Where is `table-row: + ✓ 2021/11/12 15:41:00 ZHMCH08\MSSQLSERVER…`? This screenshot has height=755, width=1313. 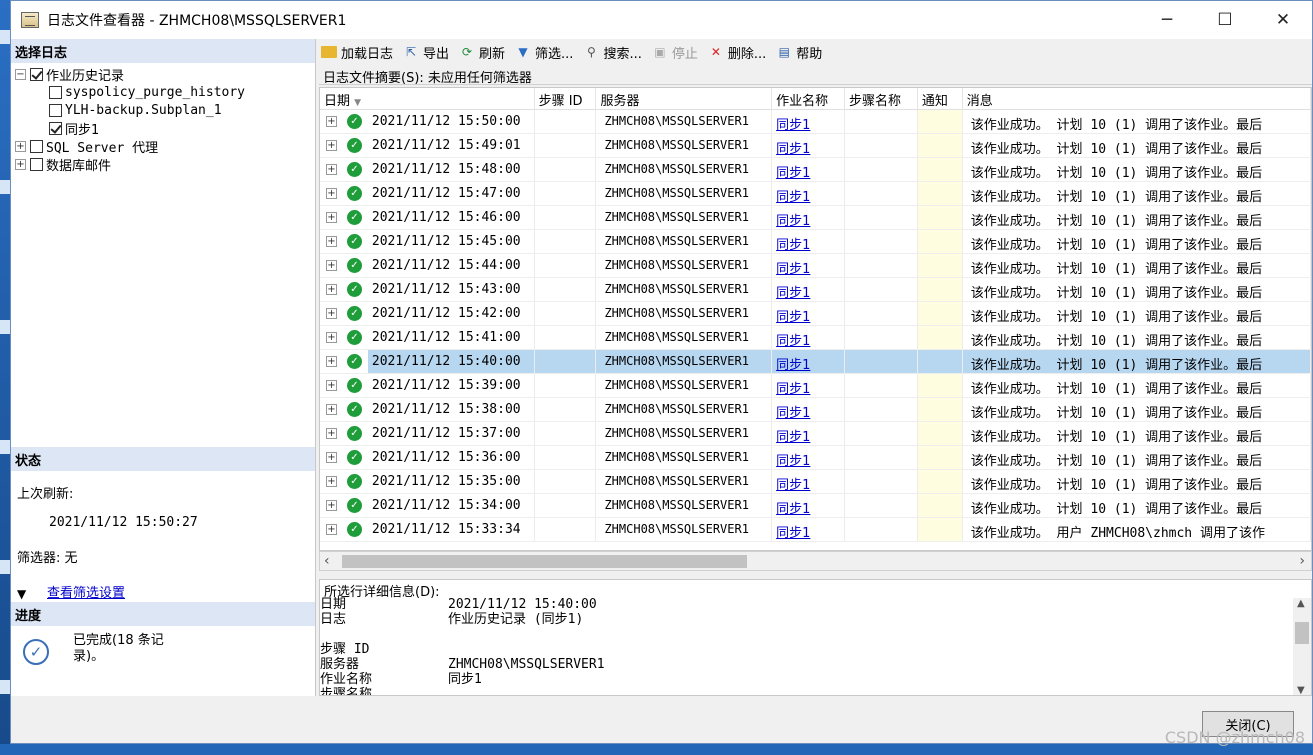 table-row: + ✓ 2021/11/12 15:41:00 ZHMCH08\MSSQLSERVER… is located at coordinates (815, 338).